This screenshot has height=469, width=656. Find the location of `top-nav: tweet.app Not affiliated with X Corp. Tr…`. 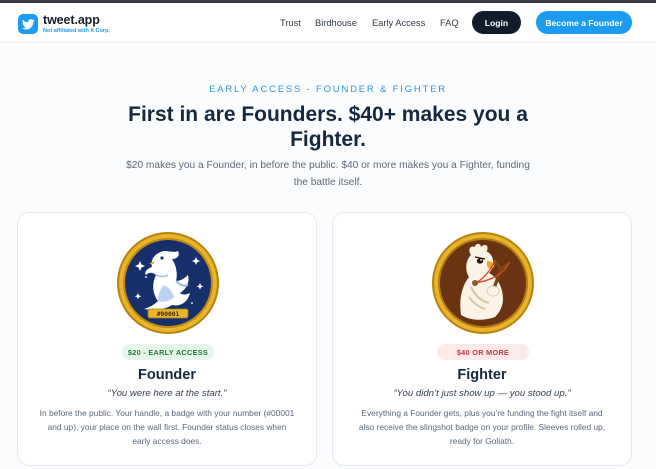

top-nav: tweet.app Not affiliated with X Corp. Tr… is located at coordinates (328, 23).